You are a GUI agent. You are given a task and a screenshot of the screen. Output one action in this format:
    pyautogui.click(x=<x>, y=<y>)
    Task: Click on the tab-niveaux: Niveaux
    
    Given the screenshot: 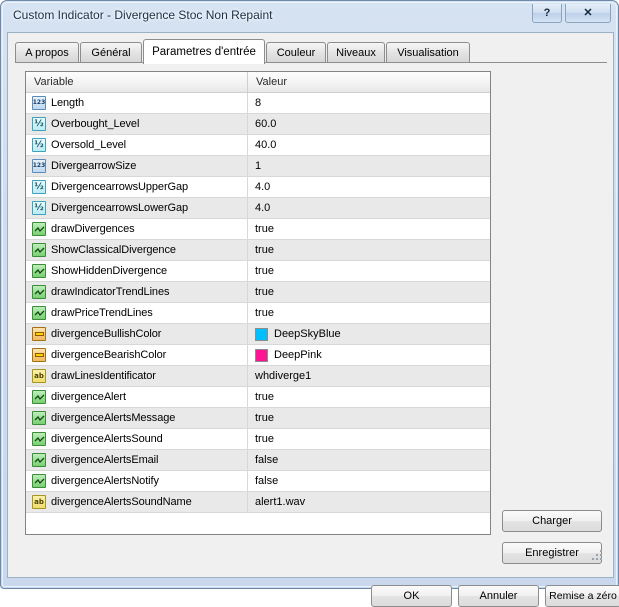 What is the action you would take?
    pyautogui.click(x=356, y=52)
    